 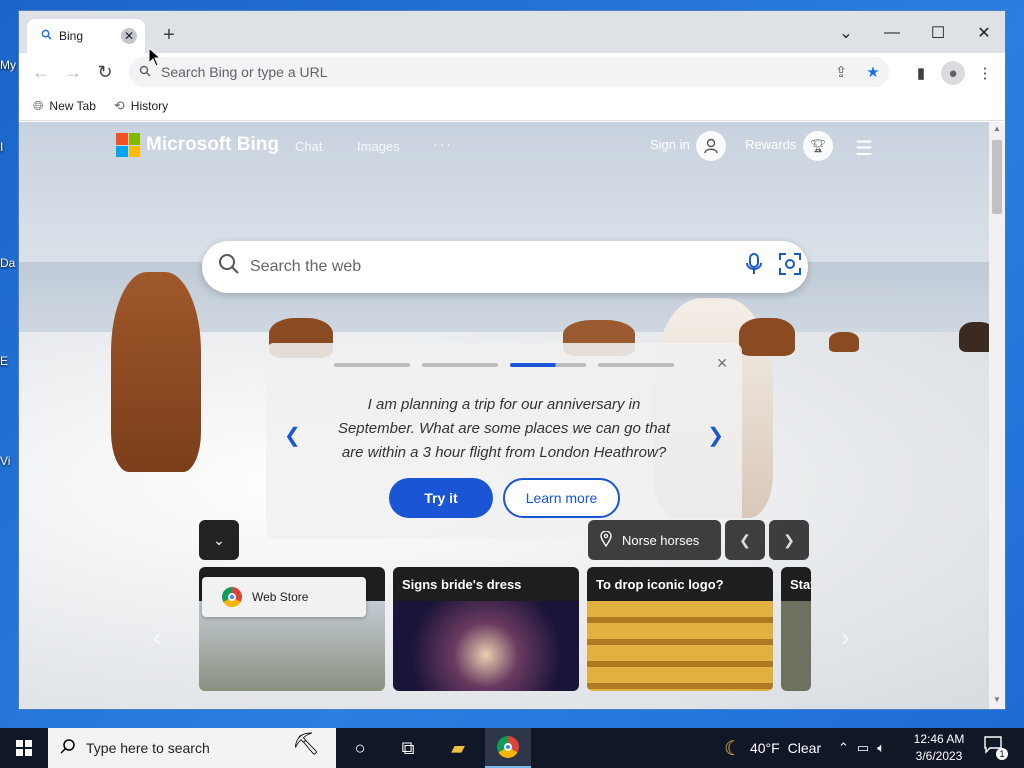 What do you see at coordinates (818, 146) in the screenshot?
I see `trophy-icon: 🏆︎` at bounding box center [818, 146].